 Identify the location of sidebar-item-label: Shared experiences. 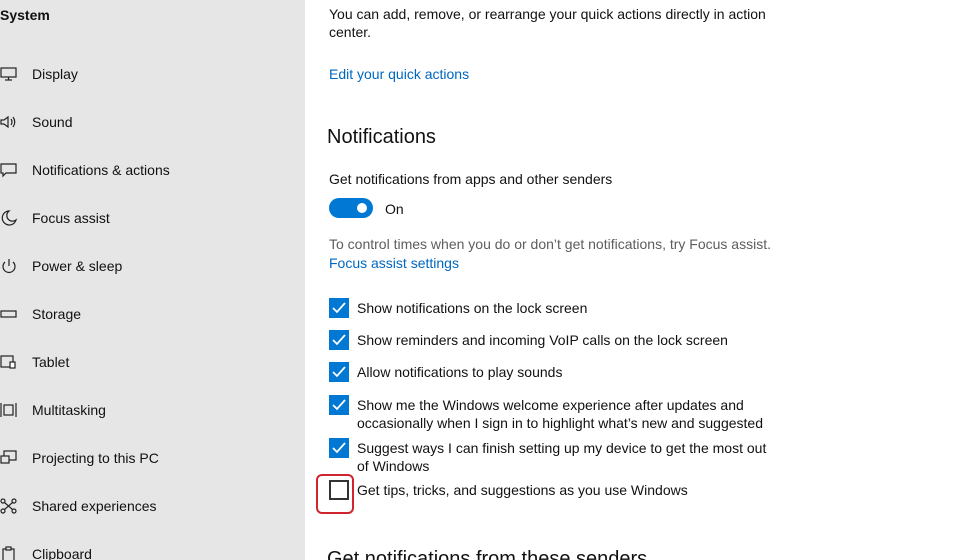
(94, 506).